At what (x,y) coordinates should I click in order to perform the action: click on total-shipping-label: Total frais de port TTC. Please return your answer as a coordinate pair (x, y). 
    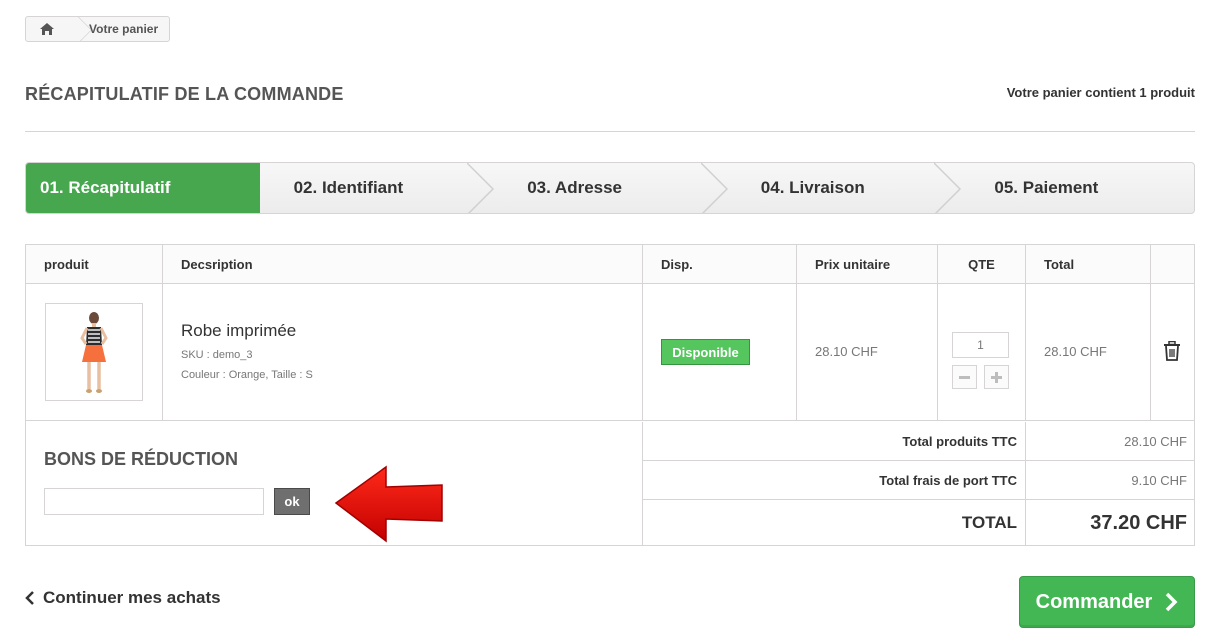
    Looking at the image, I should click on (834, 480).